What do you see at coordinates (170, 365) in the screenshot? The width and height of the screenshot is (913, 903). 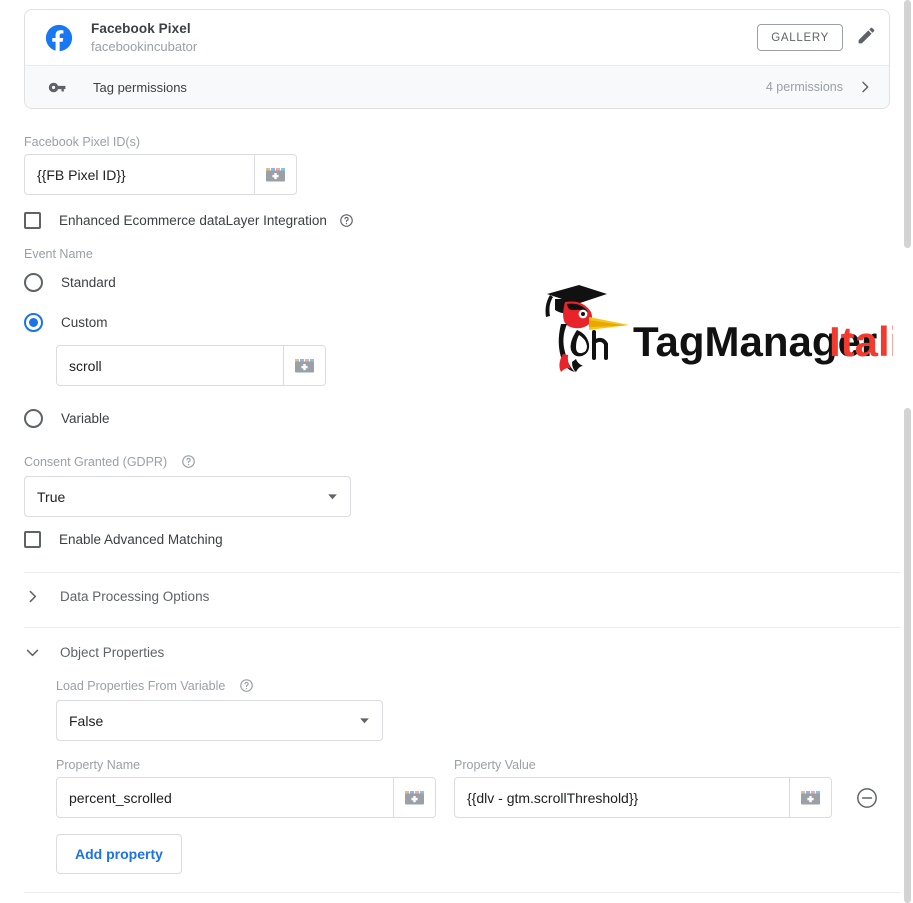 I see `custom-event-name-input` at bounding box center [170, 365].